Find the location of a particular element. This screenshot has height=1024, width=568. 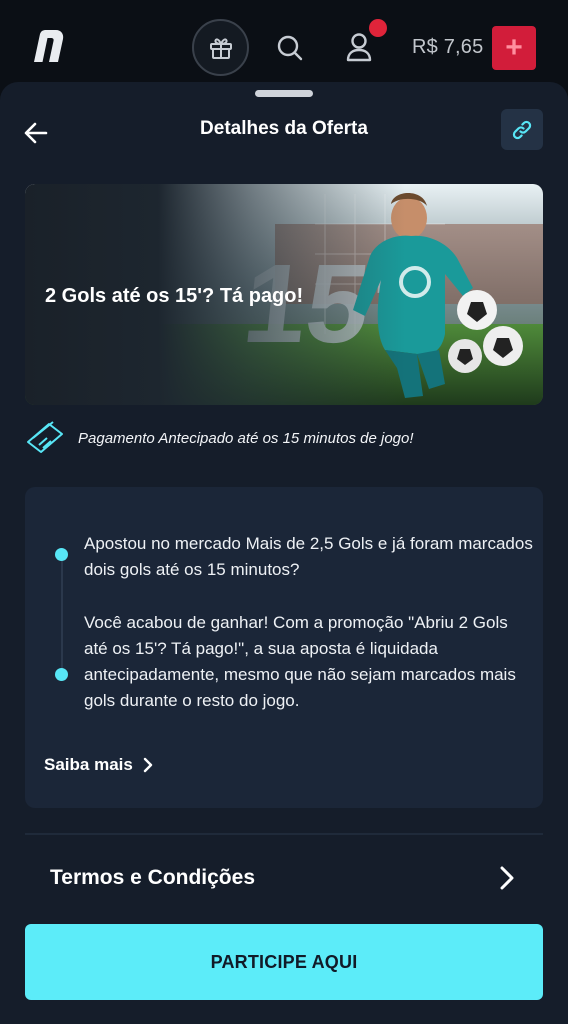

page-title: Detalhes da Oferta is located at coordinates (284, 128).